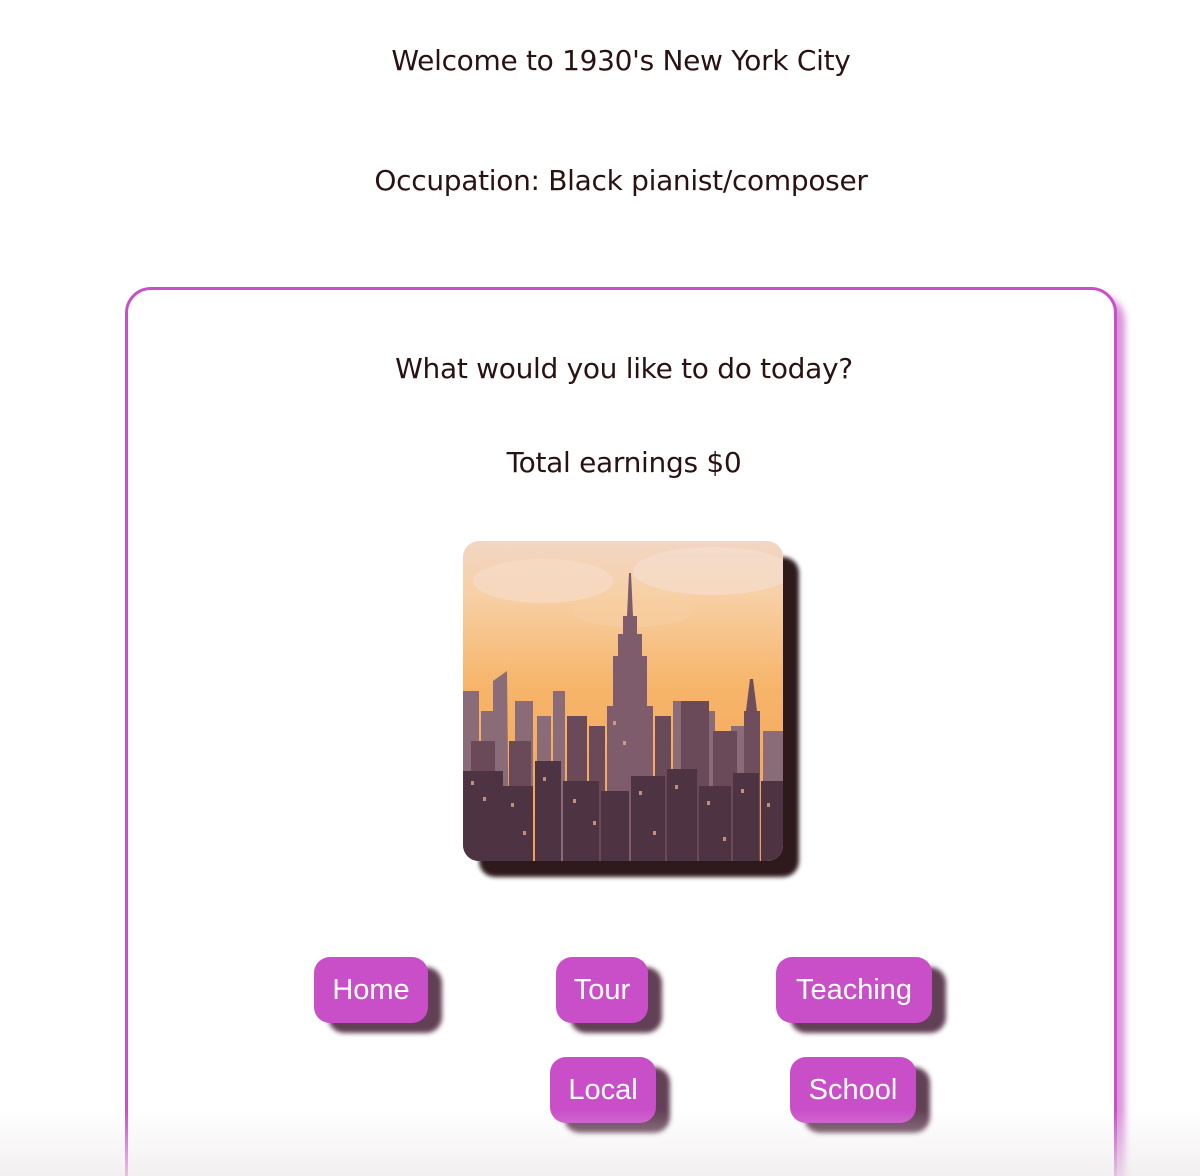 This screenshot has width=1200, height=1176. Describe the element at coordinates (621, 60) in the screenshot. I see `welcome-heading: Welcome to 1930's New York City` at that location.